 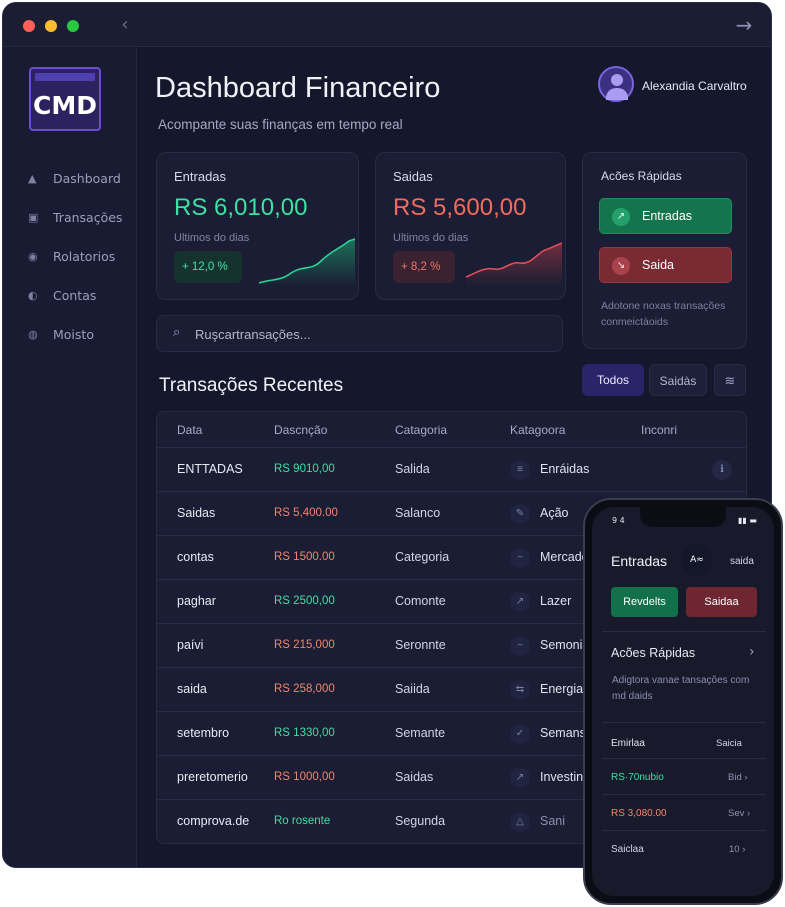 I want to click on cell-categoria: Seronnte, so click(x=420, y=645).